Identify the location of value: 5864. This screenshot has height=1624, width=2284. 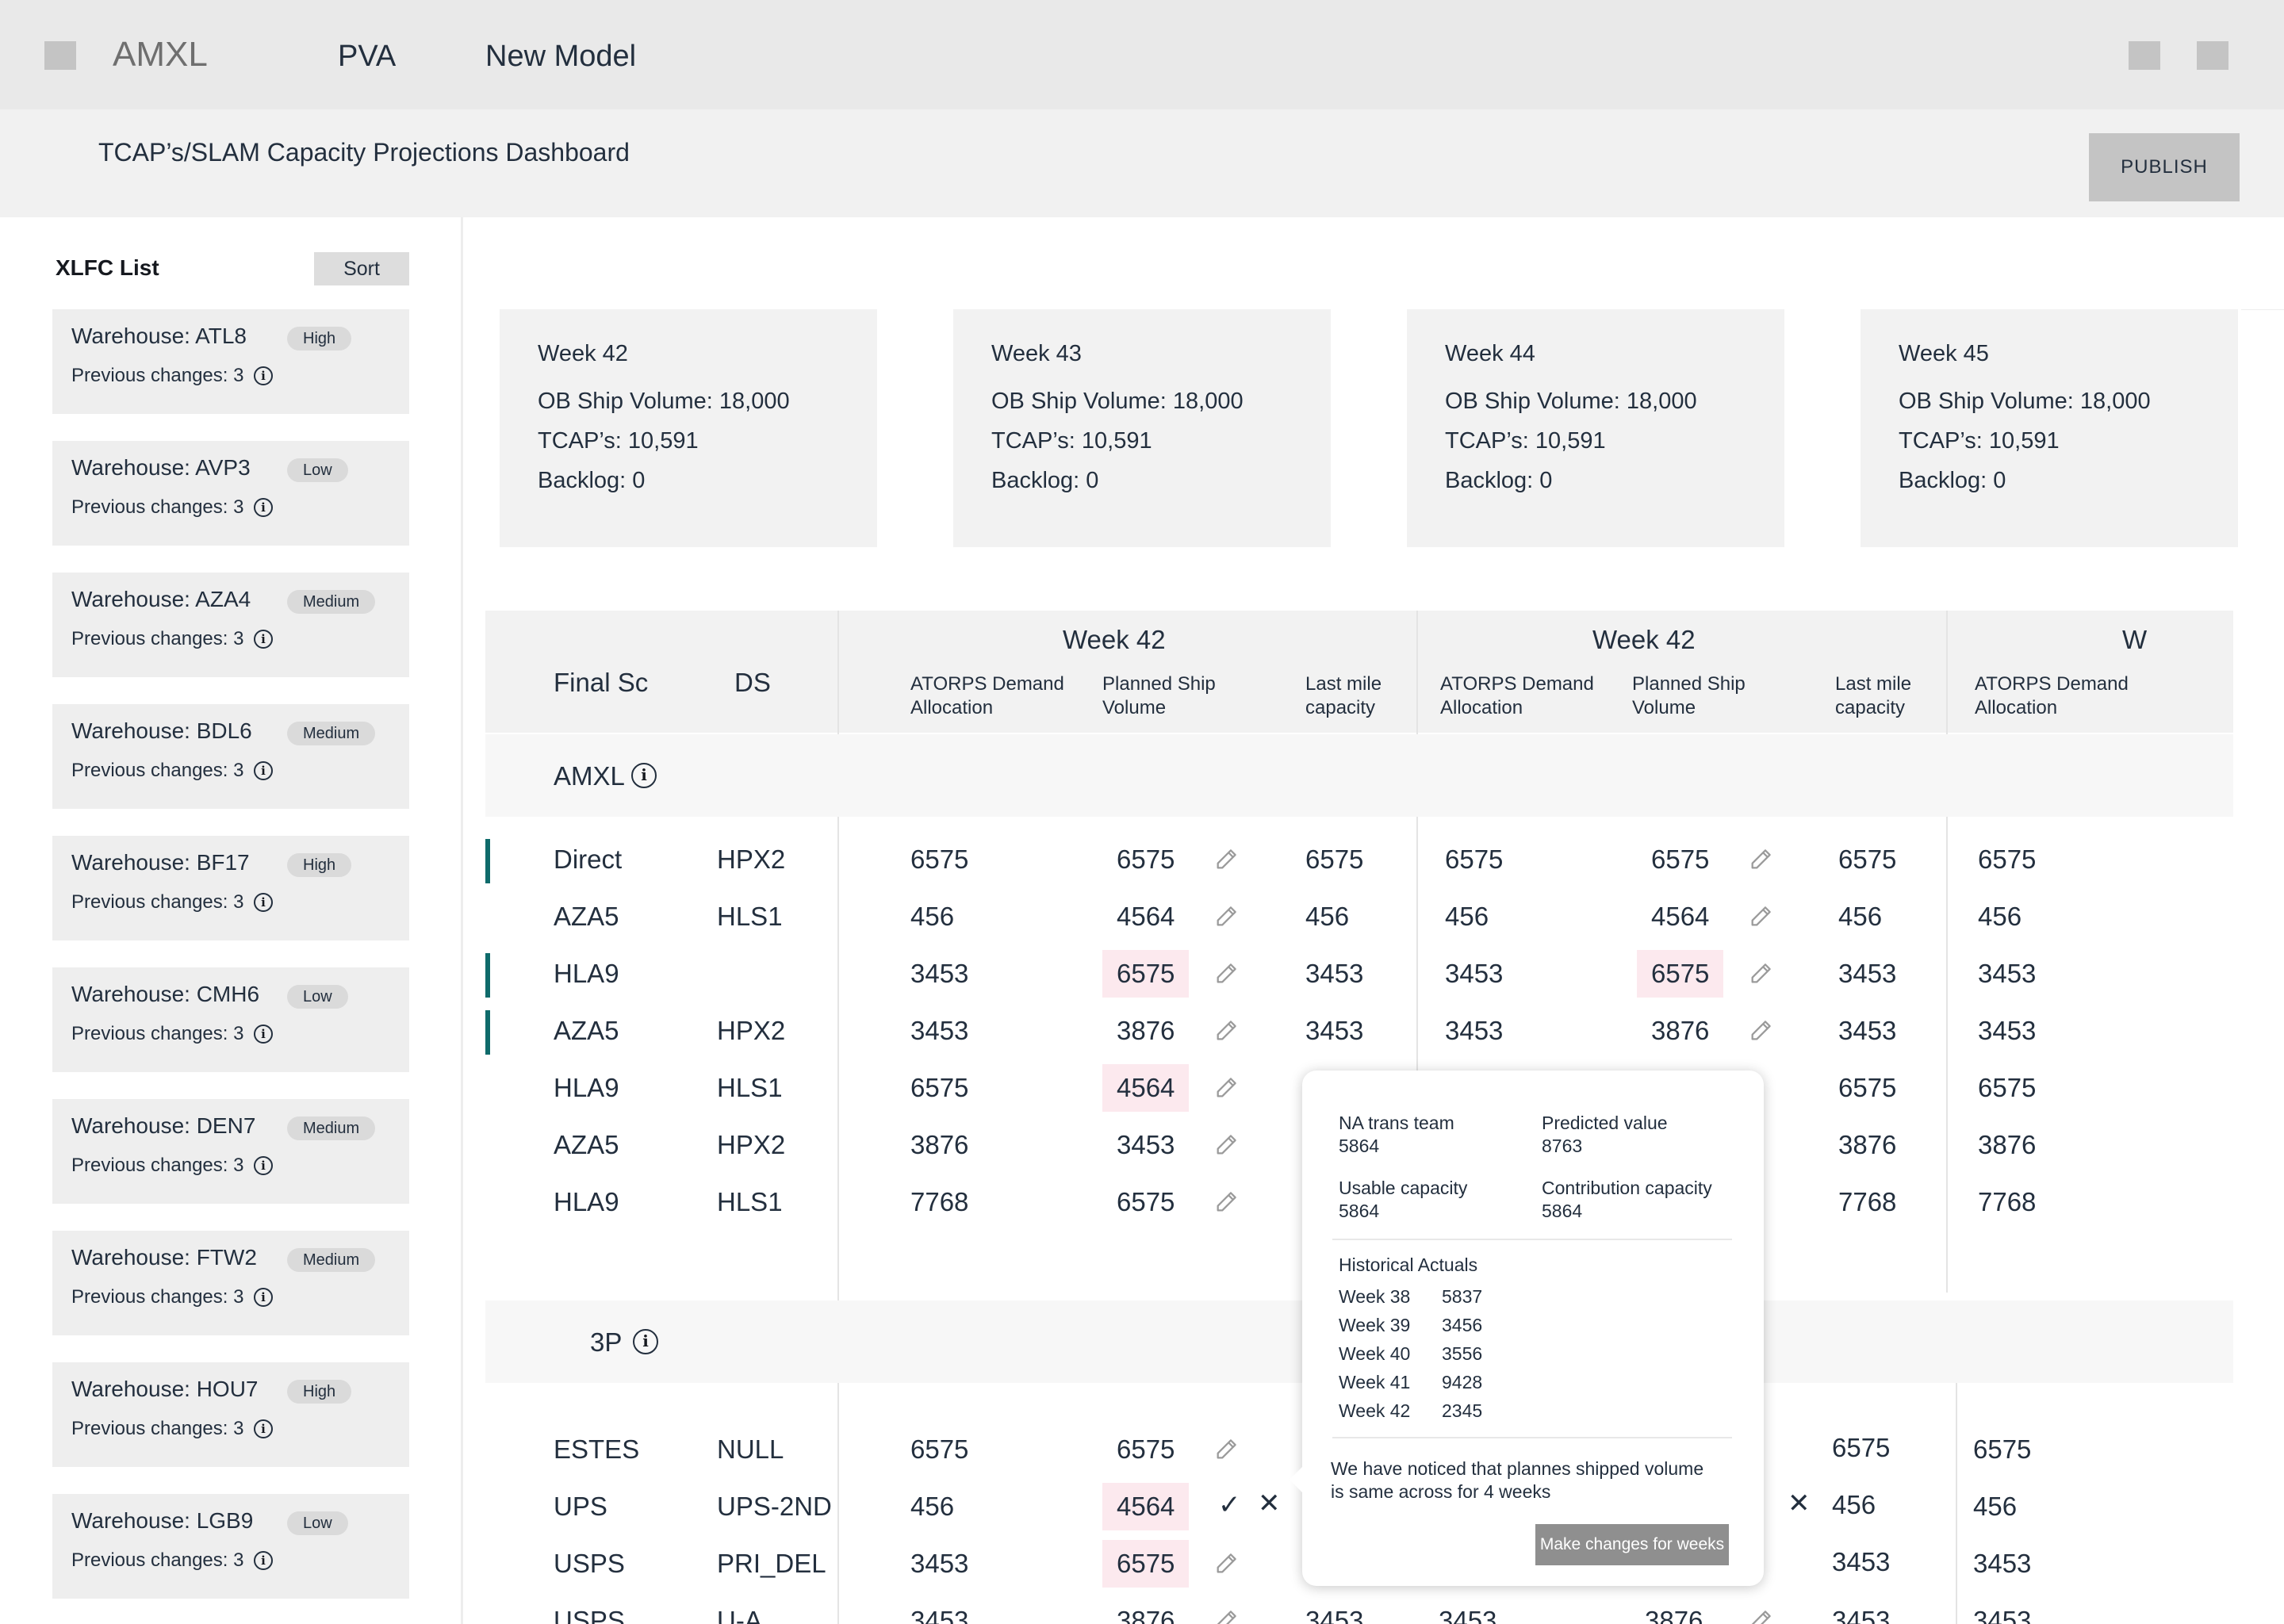
(1359, 1146).